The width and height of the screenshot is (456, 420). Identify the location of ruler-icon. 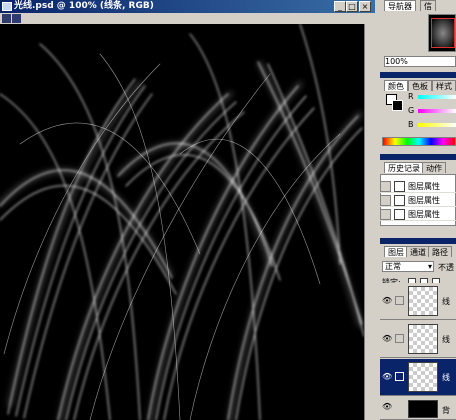
(6, 18).